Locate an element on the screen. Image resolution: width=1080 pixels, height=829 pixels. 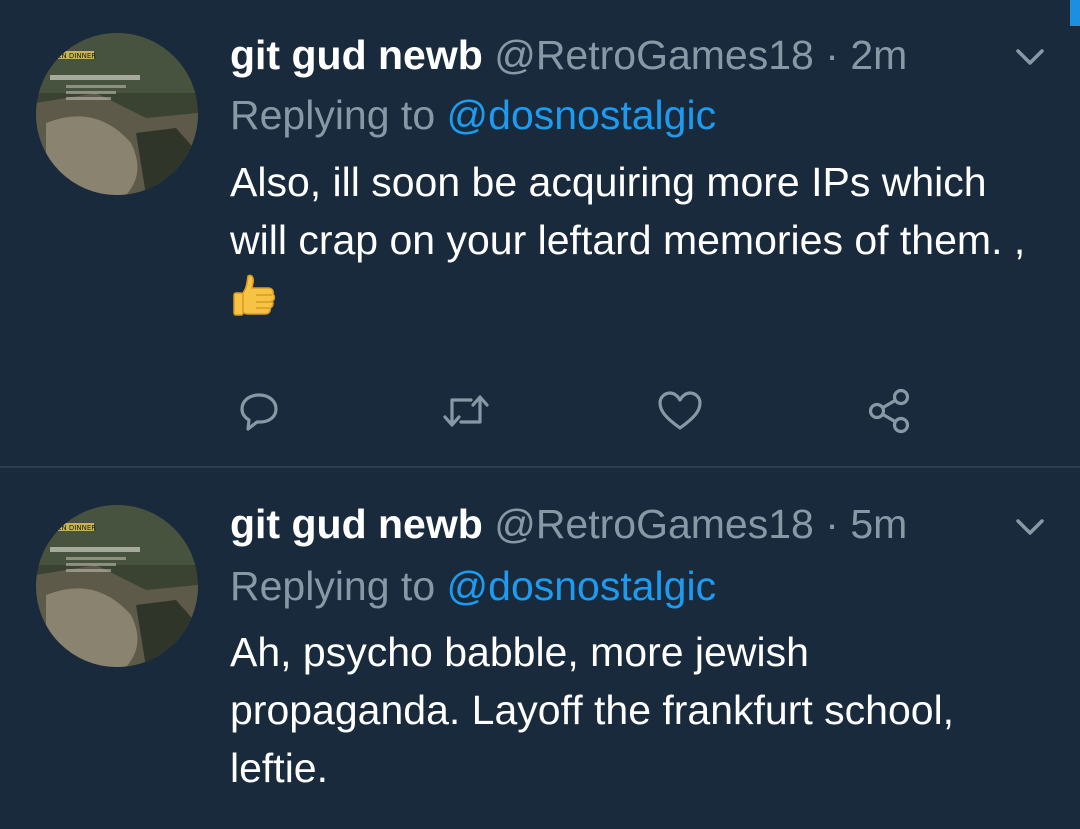
tweet-header: git gud newb @RetroGames18 · 2m is located at coordinates (568, 55).